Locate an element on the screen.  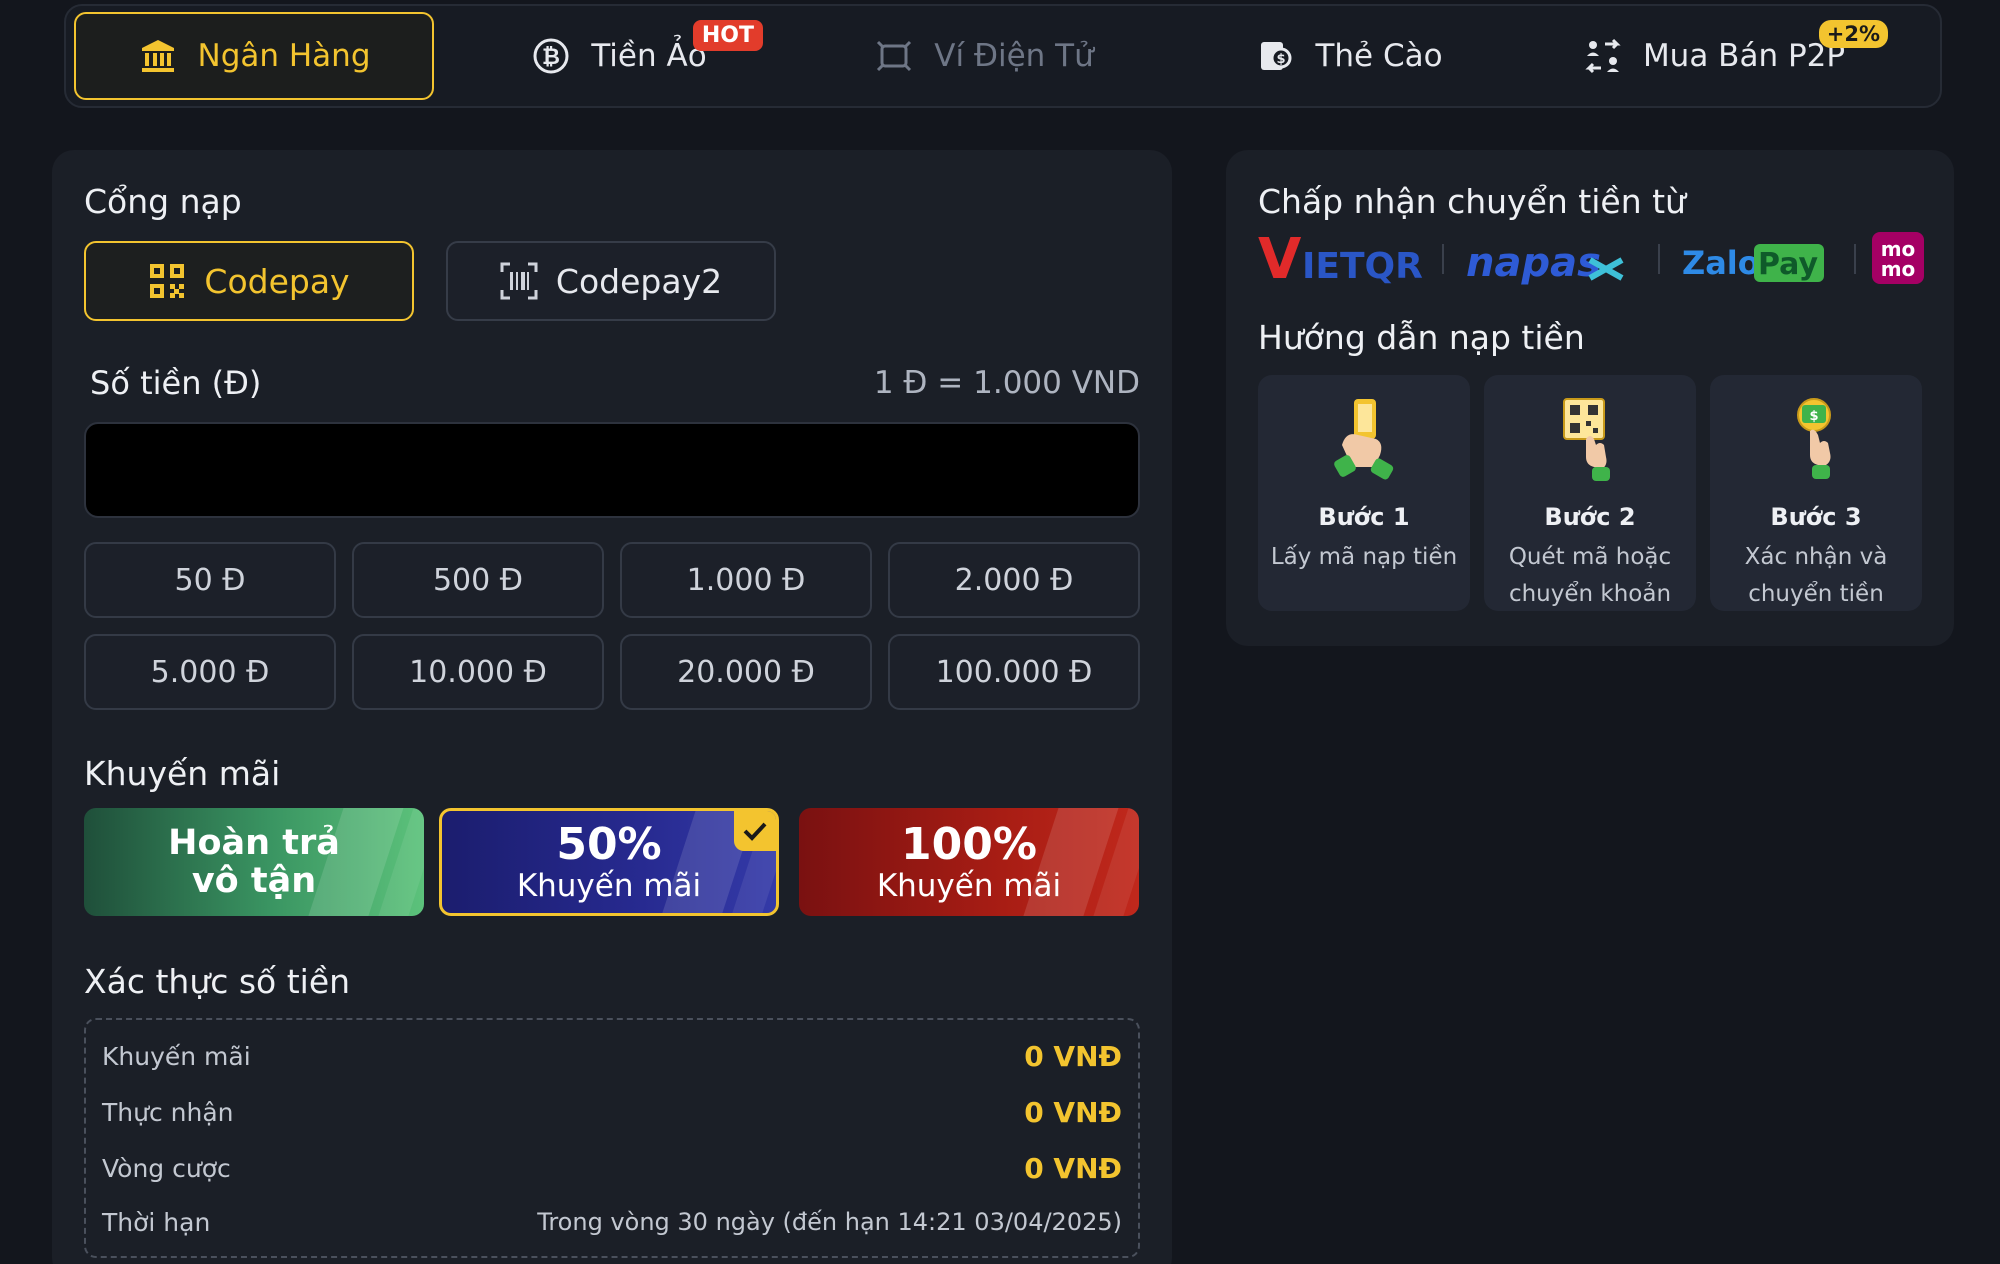
amount-chip: 2.000 Đ is located at coordinates (1014, 580).